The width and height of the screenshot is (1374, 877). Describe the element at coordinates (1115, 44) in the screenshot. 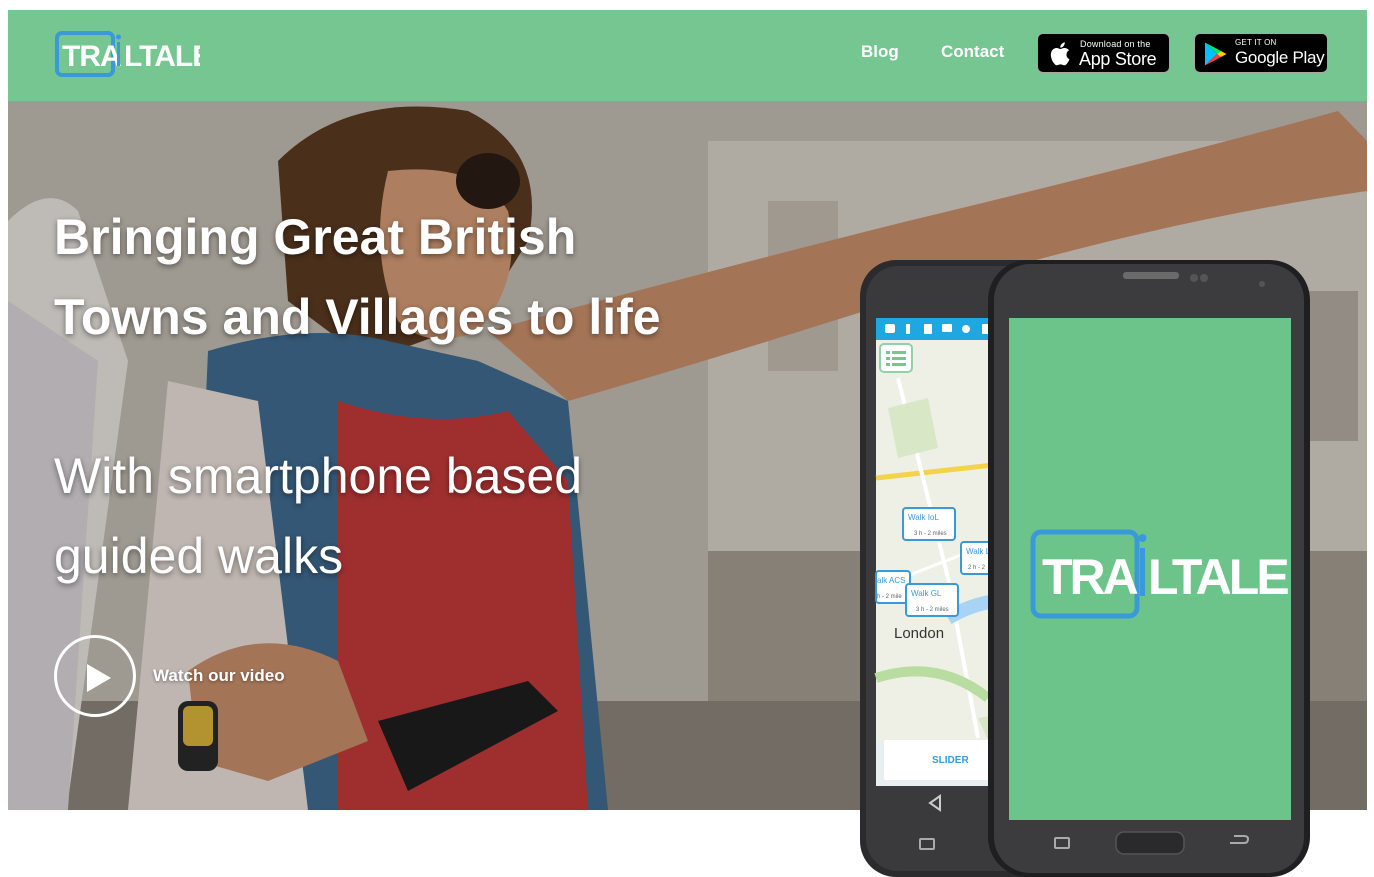

I see `app-store-small-label: Download on the` at that location.